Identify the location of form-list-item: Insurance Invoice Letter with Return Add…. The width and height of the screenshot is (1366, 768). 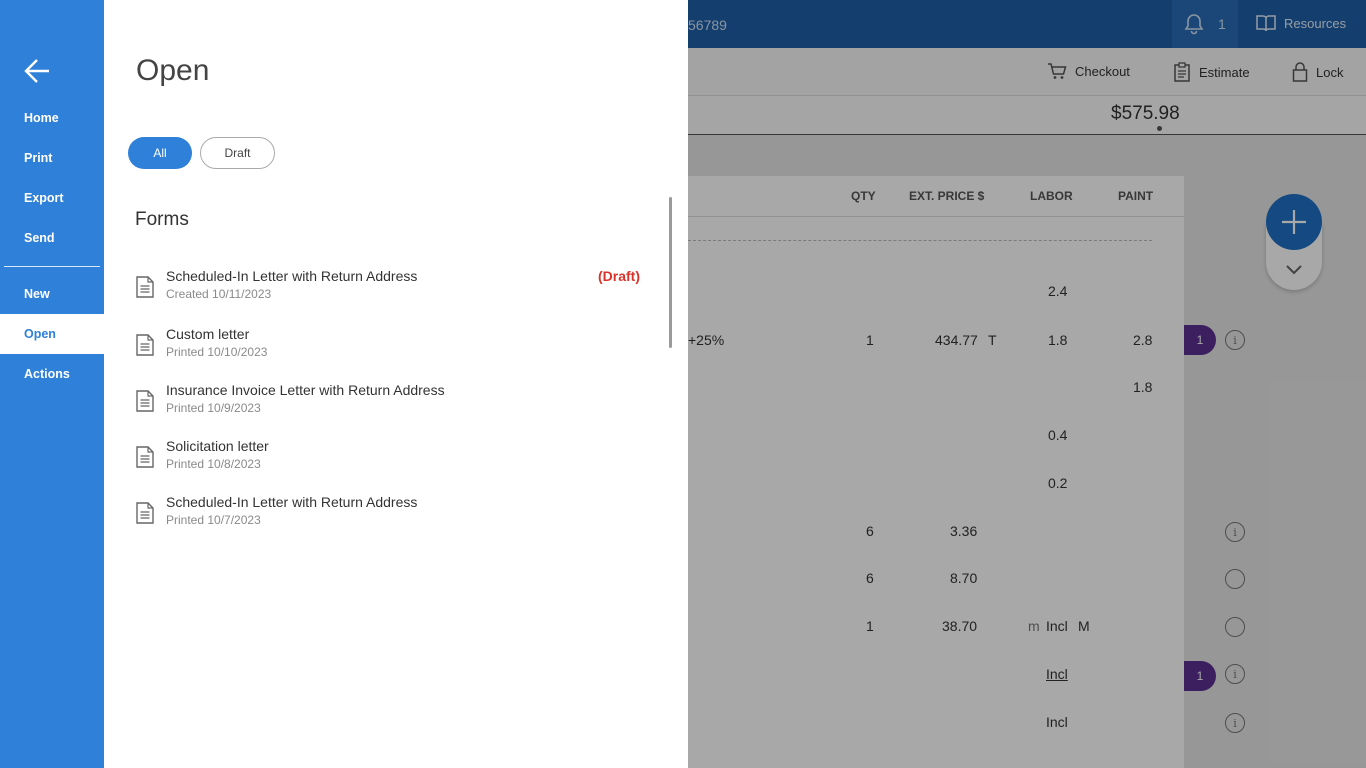
(389, 405).